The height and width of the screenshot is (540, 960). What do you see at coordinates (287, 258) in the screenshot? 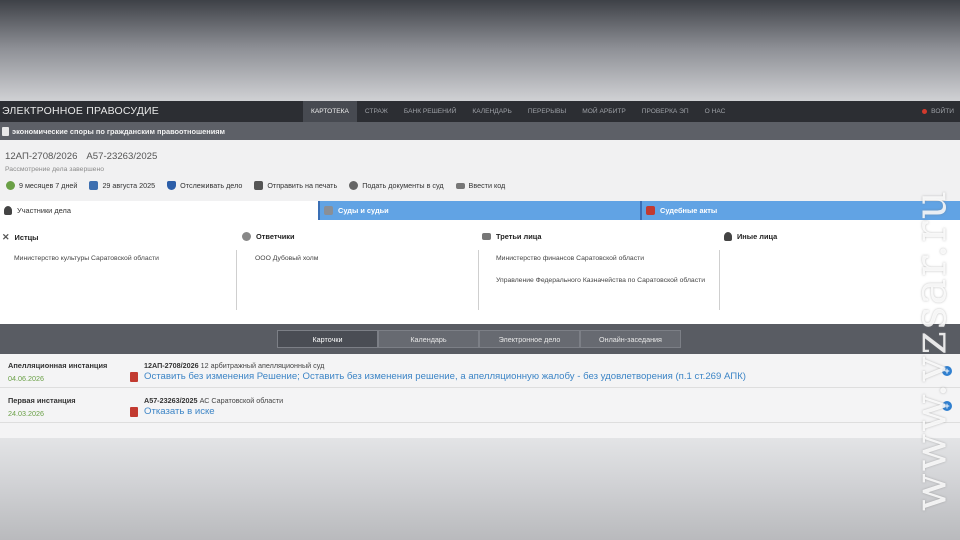
I see `defendant-item: ООО Дубовый холм` at bounding box center [287, 258].